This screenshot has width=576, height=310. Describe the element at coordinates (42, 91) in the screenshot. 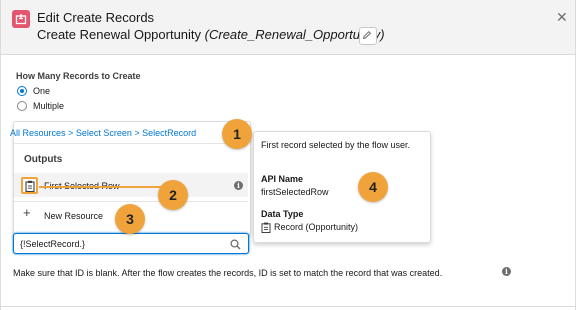

I see `radio-label-one: One` at that location.